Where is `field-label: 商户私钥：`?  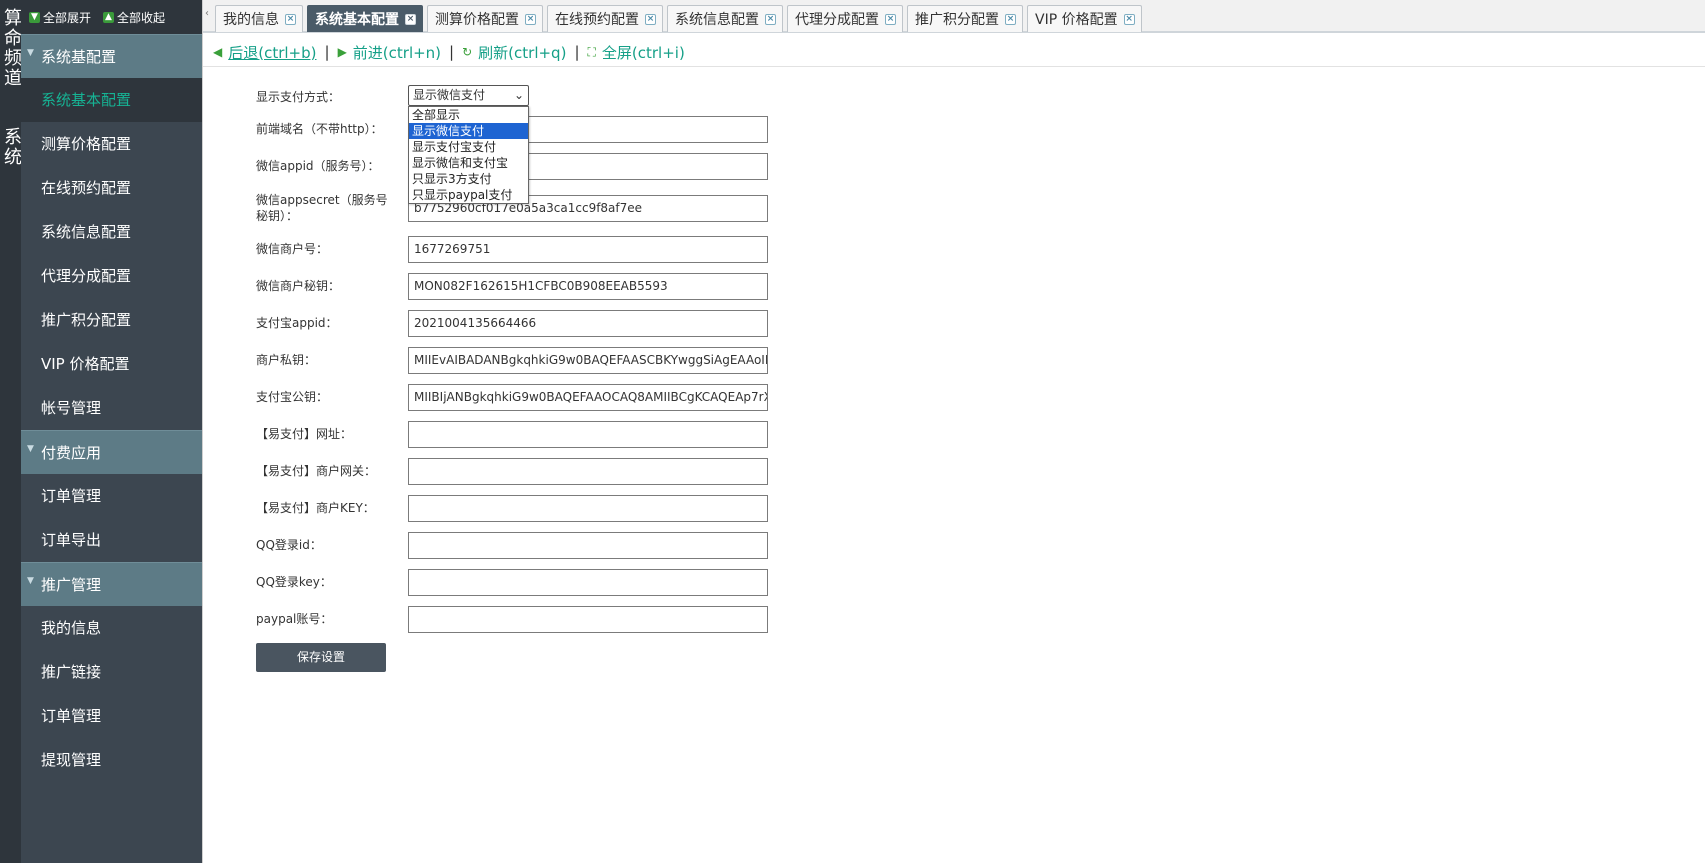
field-label: 商户私钥： is located at coordinates (286, 360).